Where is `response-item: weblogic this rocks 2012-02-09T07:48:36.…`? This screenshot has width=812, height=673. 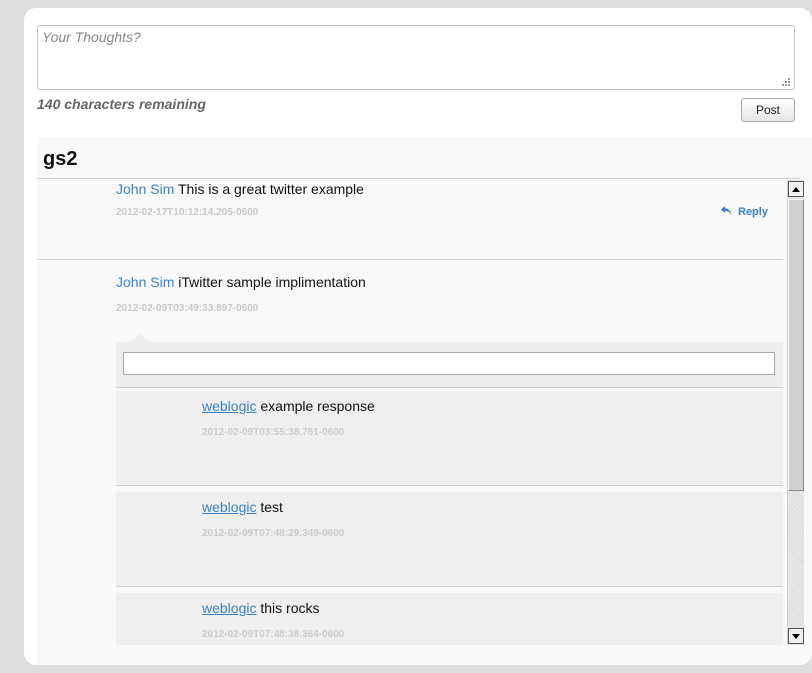
response-item: weblogic this rocks 2012-02-09T07:48:36.… is located at coordinates (449, 619).